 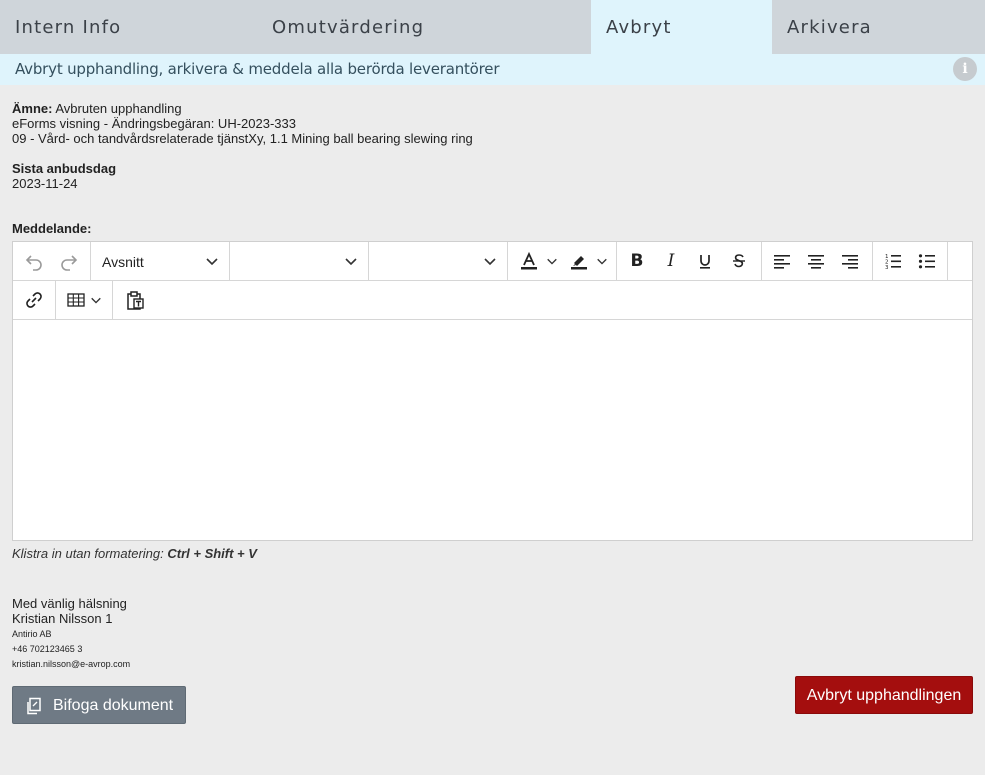 I want to click on deadline-value: 2023-11-24, so click(x=45, y=183).